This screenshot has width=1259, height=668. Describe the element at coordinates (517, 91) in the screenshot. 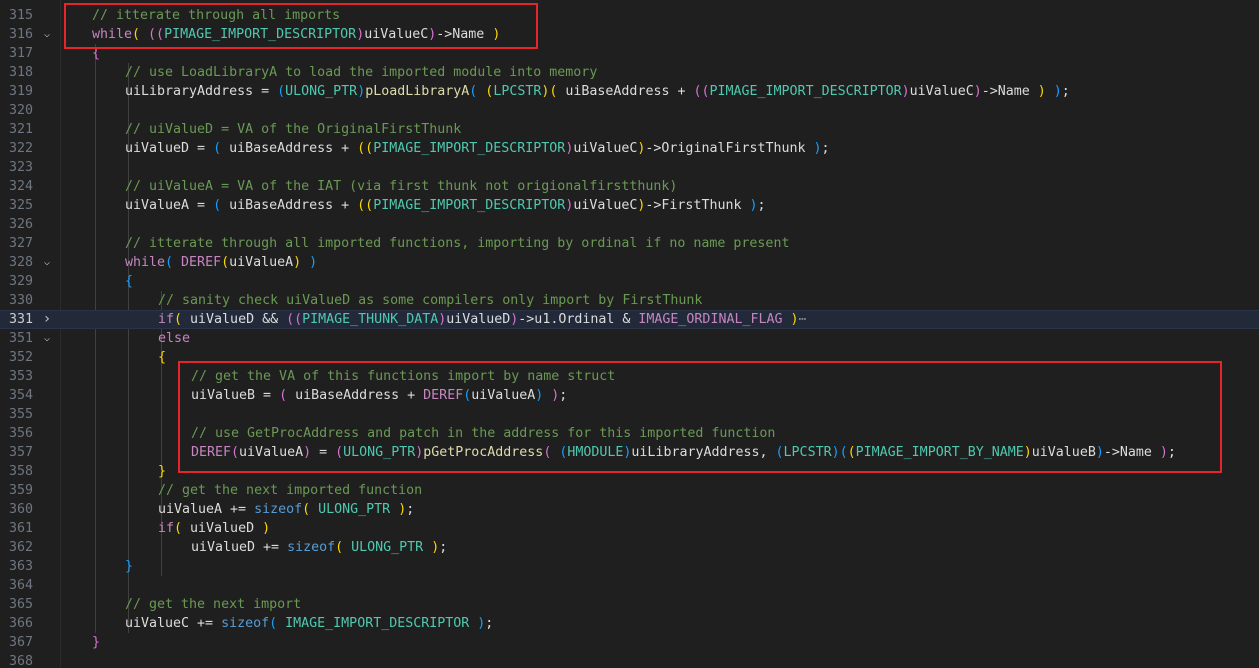

I see `code-token: LPCSTR` at that location.